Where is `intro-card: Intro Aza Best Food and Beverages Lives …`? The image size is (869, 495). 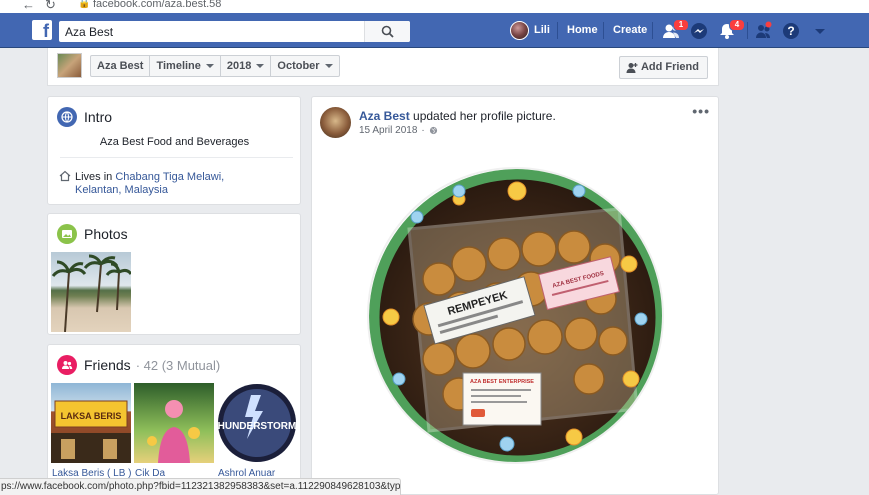
intro-card: Intro Aza Best Food and Beverages Lives … is located at coordinates (174, 150).